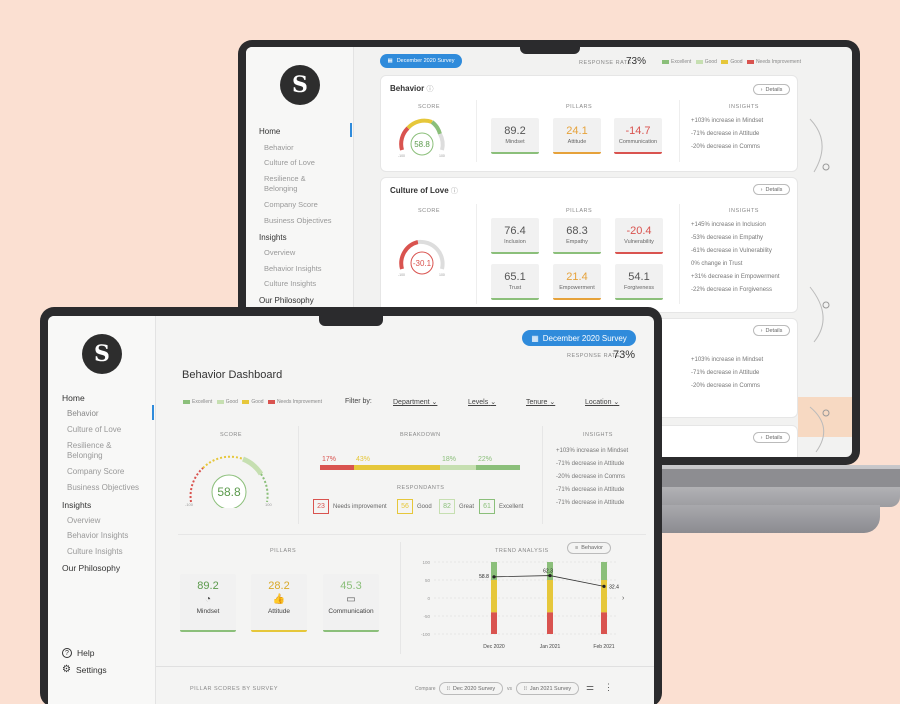 The image size is (900, 704). What do you see at coordinates (761, 189) in the screenshot?
I see `chevron-right-icon: ›` at bounding box center [761, 189].